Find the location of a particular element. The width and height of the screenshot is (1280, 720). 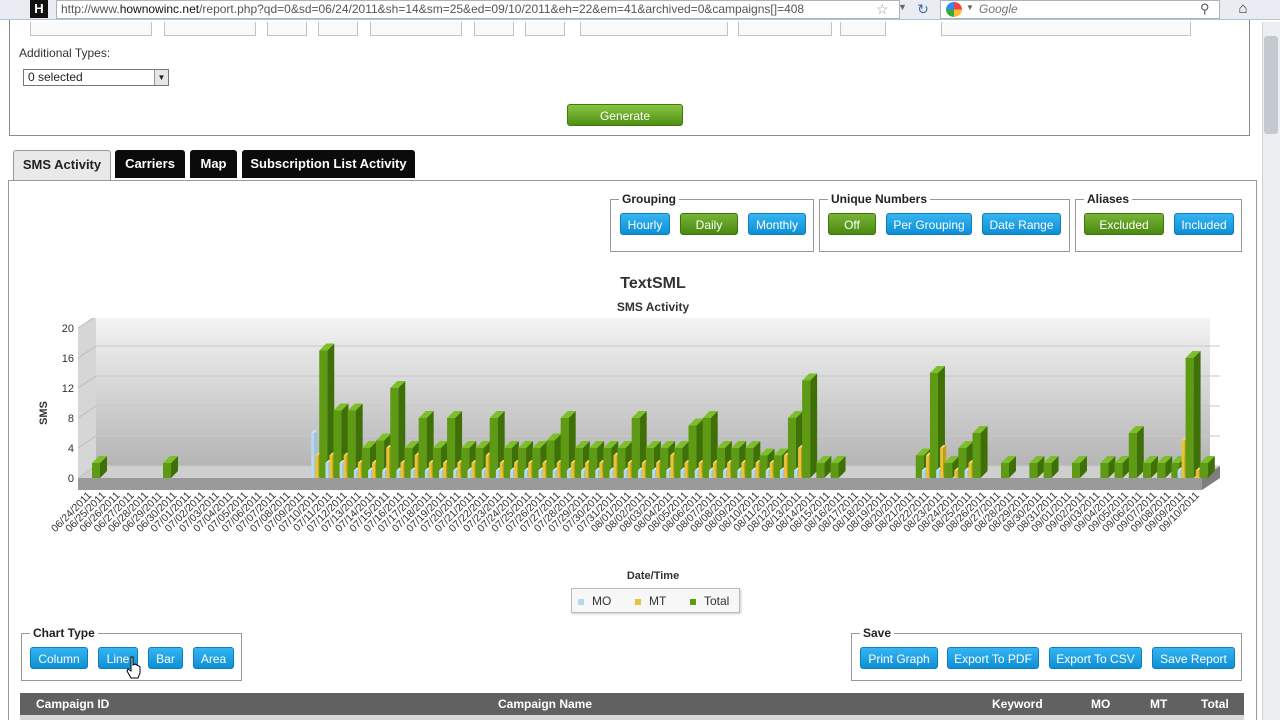

tab-subscription-list-activity: Subscription List Activity is located at coordinates (328, 164).